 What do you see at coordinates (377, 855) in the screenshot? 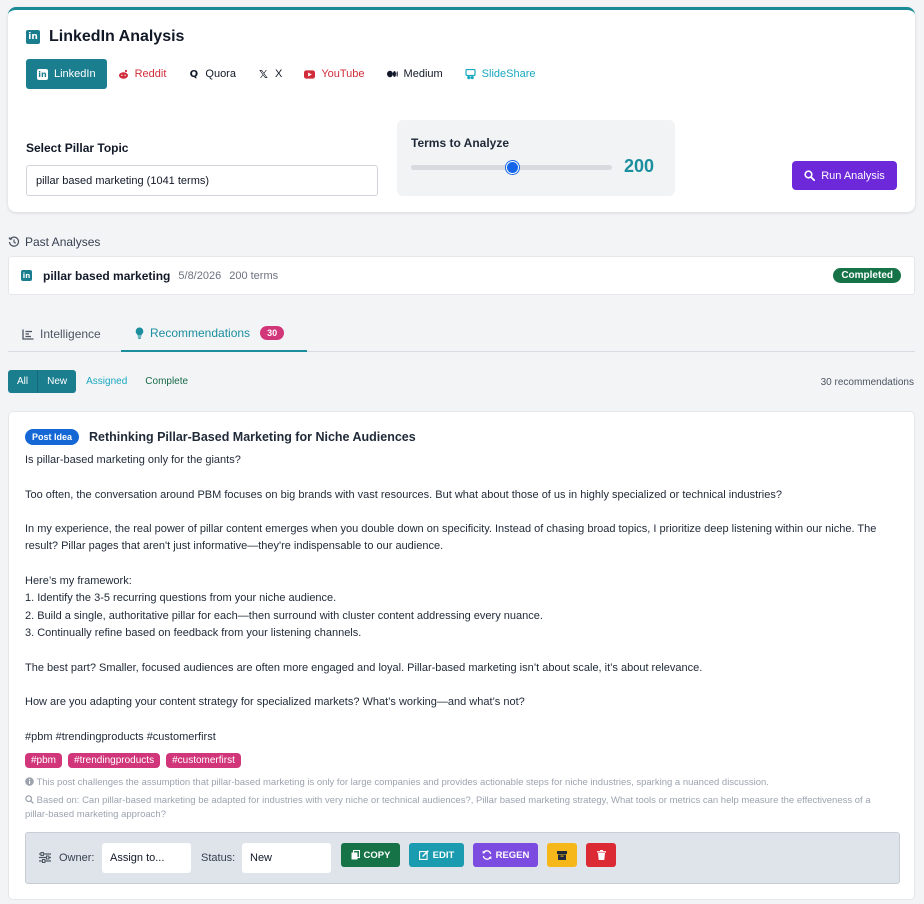
I see `copy-label: COPY` at bounding box center [377, 855].